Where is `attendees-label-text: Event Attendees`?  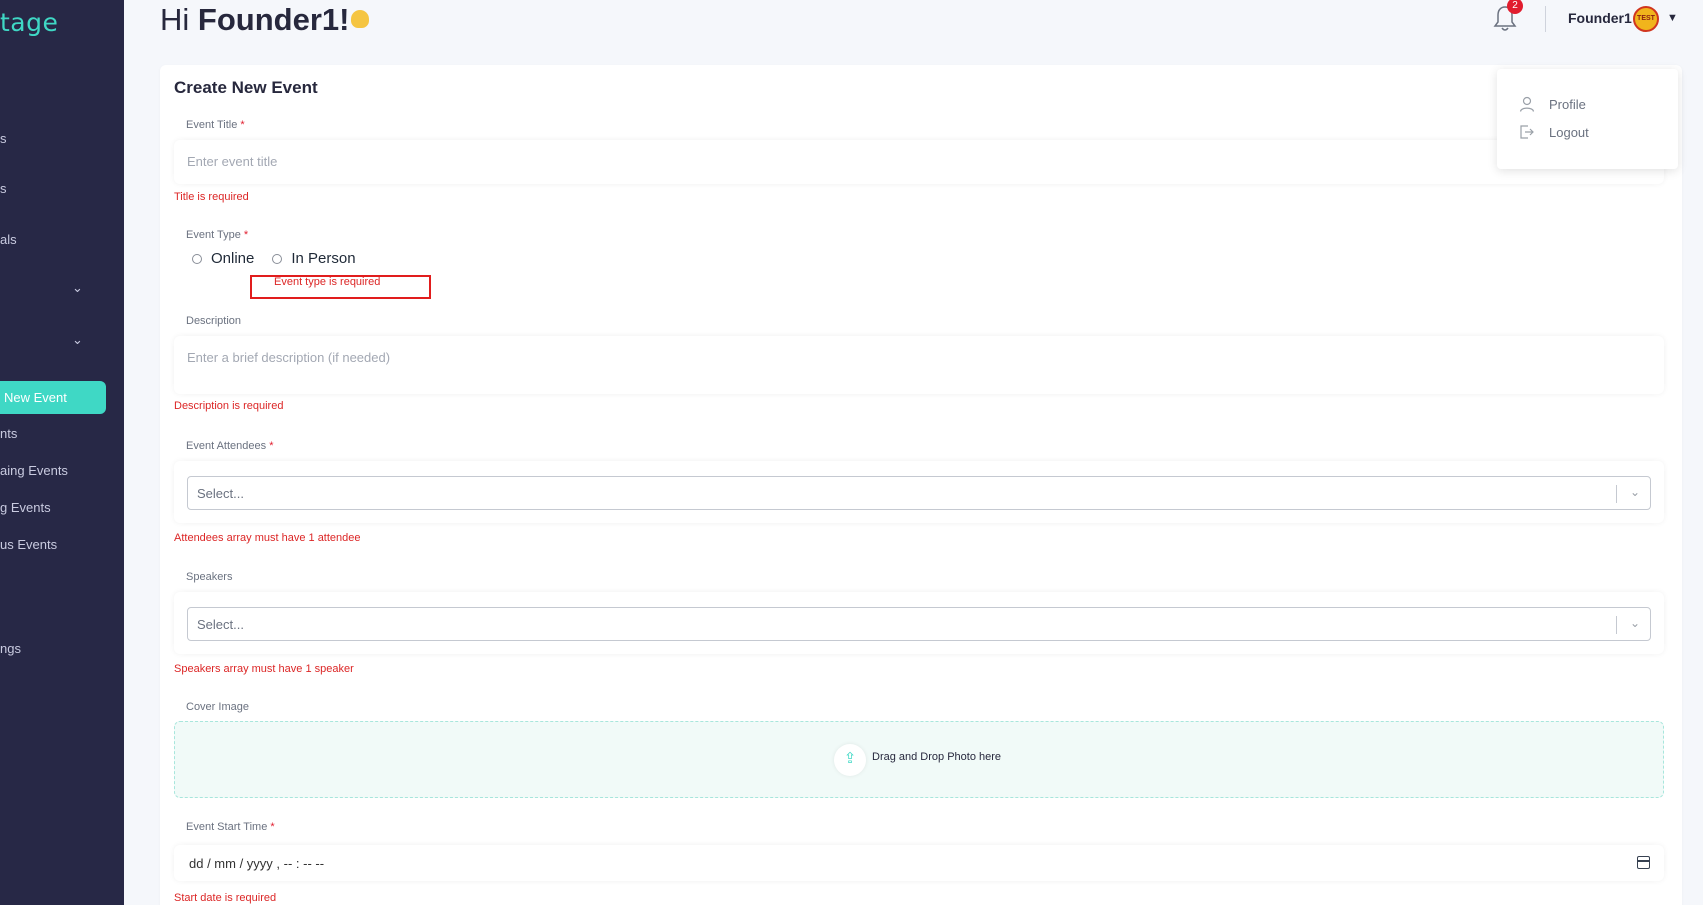 attendees-label-text: Event Attendees is located at coordinates (226, 446).